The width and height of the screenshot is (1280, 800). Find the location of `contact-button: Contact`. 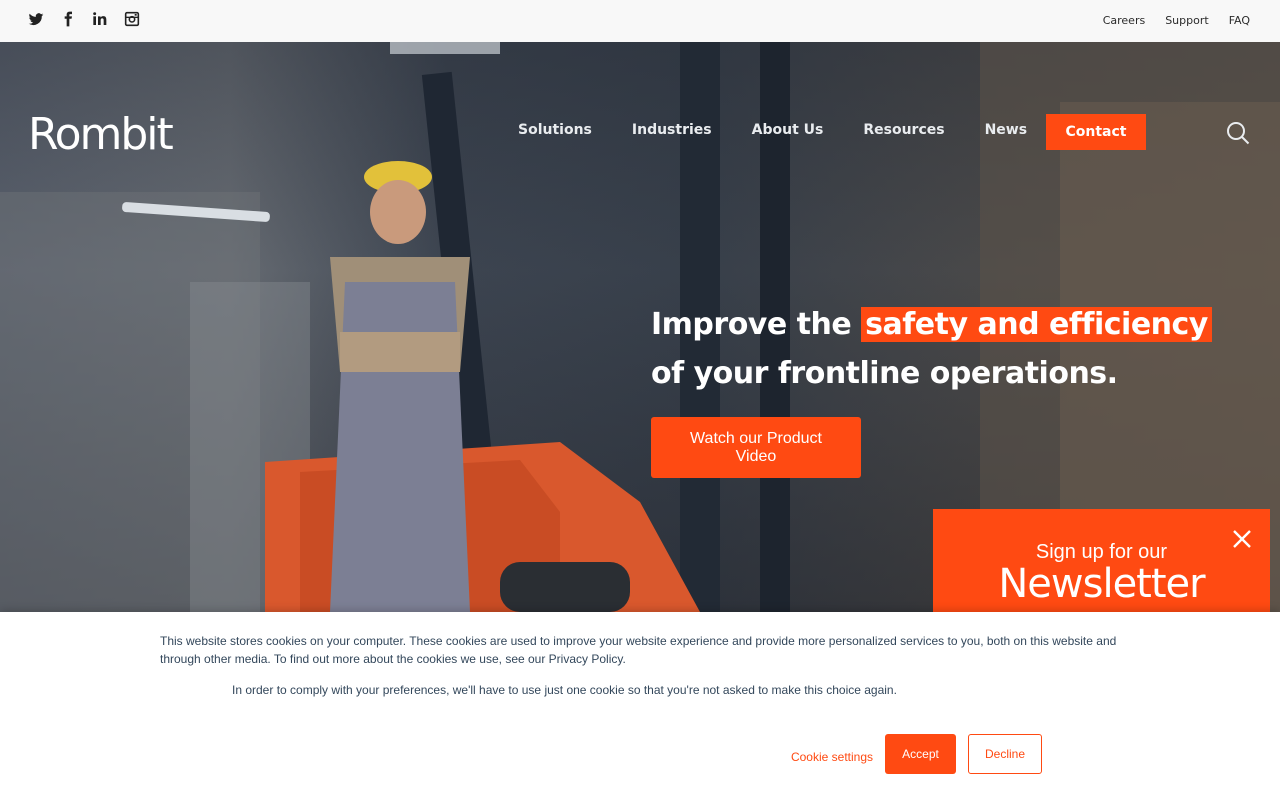

contact-button: Contact is located at coordinates (1096, 132).